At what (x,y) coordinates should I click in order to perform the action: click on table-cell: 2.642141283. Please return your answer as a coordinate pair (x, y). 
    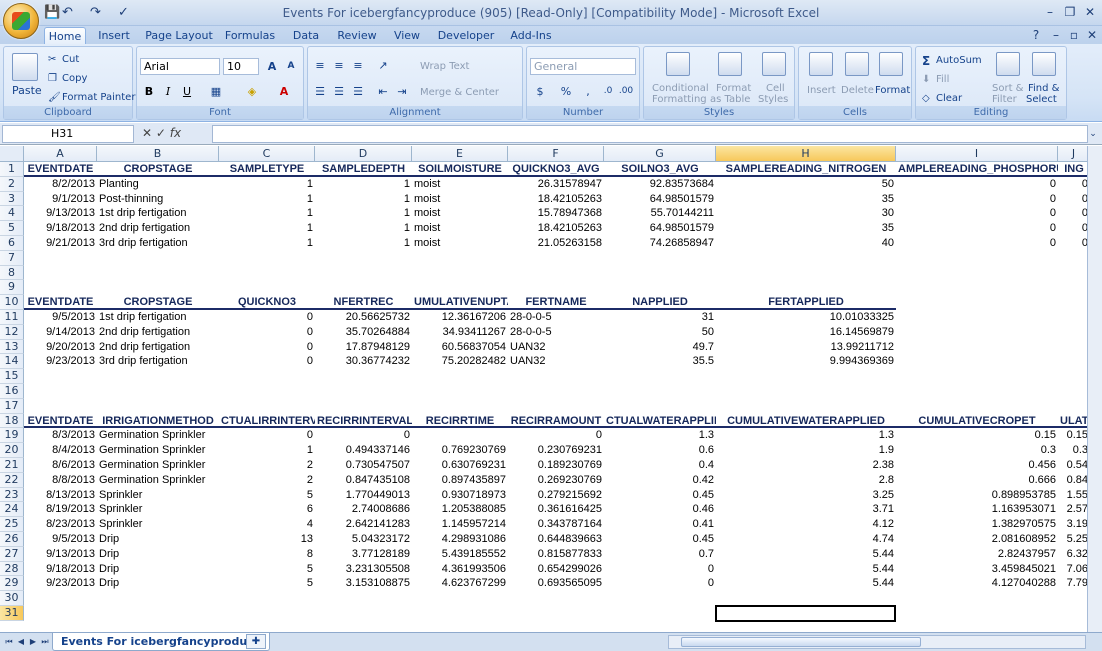
    Looking at the image, I should click on (363, 524).